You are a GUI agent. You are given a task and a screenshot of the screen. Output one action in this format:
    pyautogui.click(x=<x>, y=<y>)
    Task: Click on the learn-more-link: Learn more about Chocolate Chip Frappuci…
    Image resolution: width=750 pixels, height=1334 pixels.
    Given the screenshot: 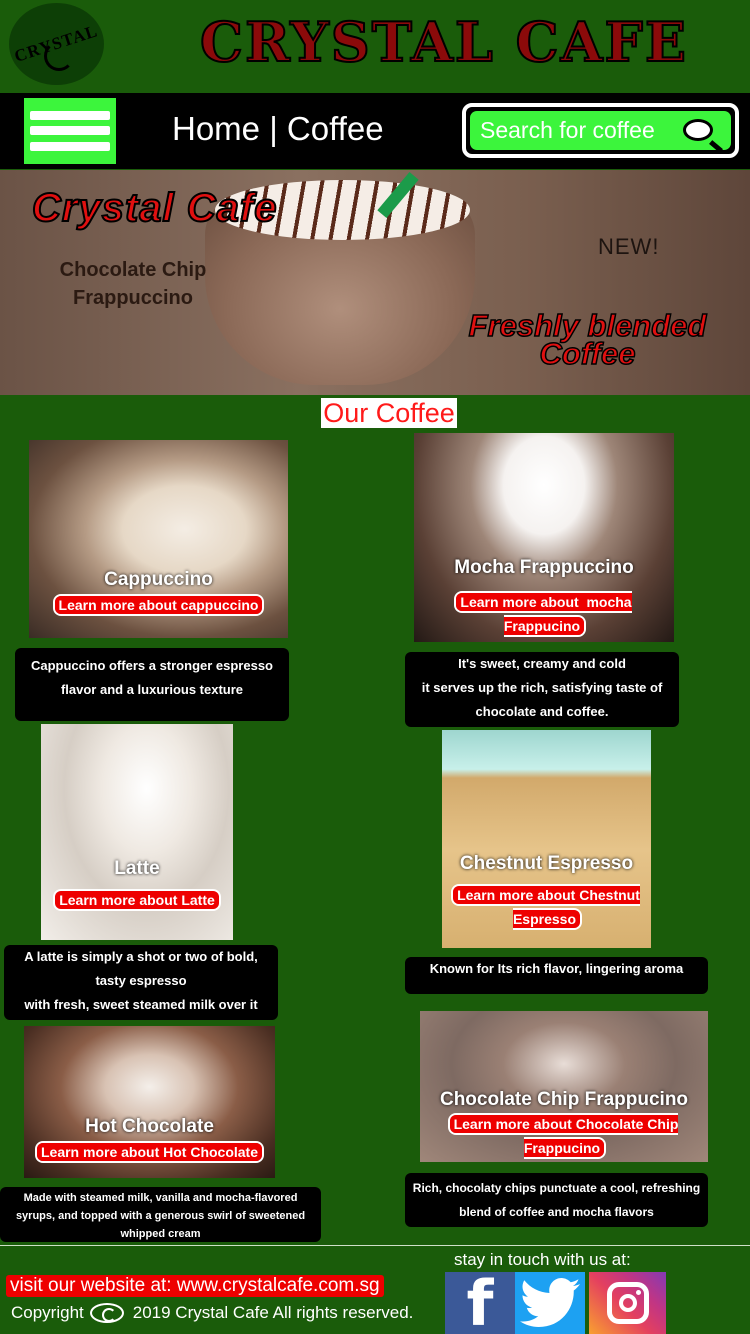 What is the action you would take?
    pyautogui.click(x=564, y=1136)
    